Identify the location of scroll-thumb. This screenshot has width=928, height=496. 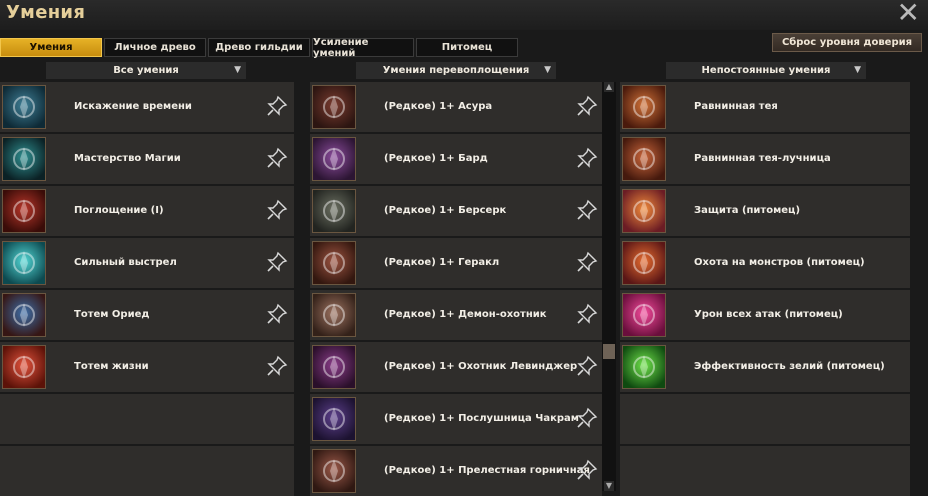
(609, 351).